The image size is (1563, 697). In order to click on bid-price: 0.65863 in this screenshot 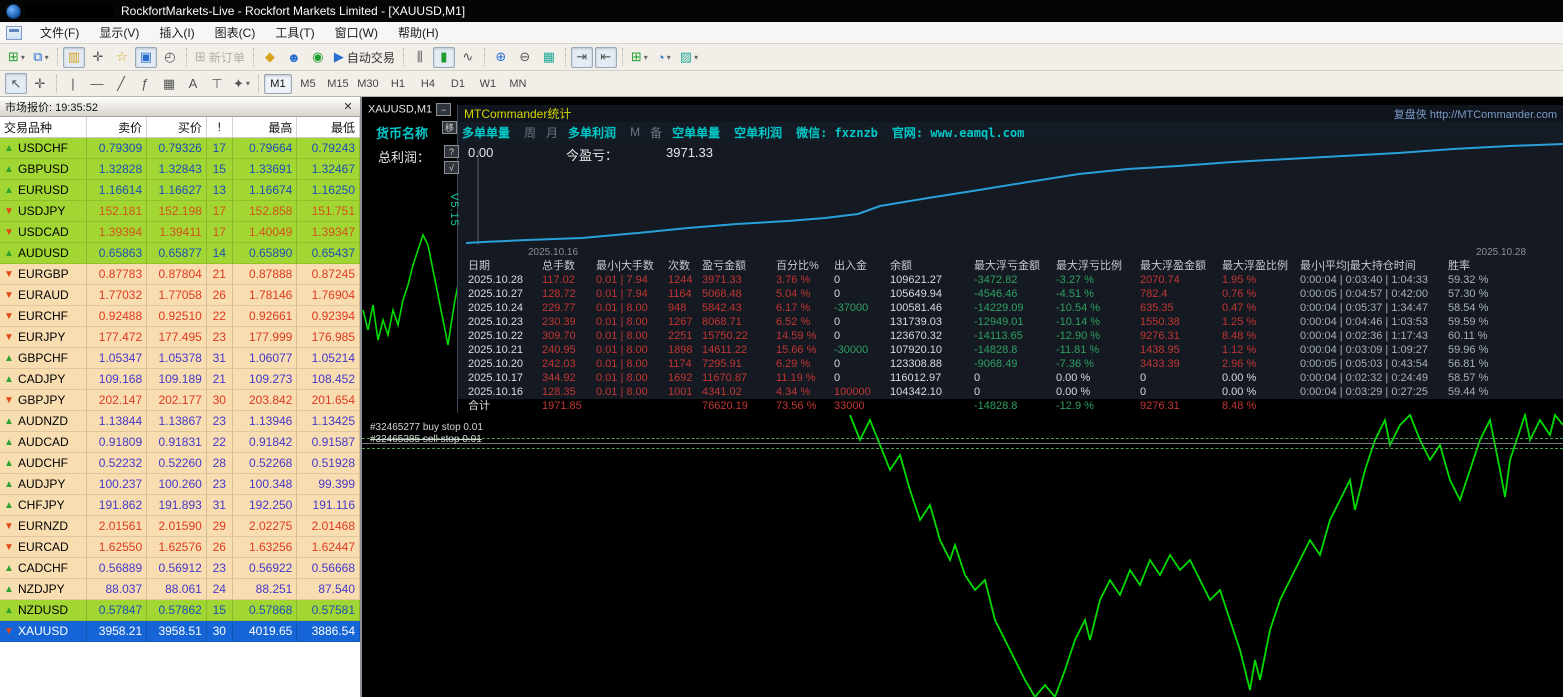, I will do `click(117, 253)`.